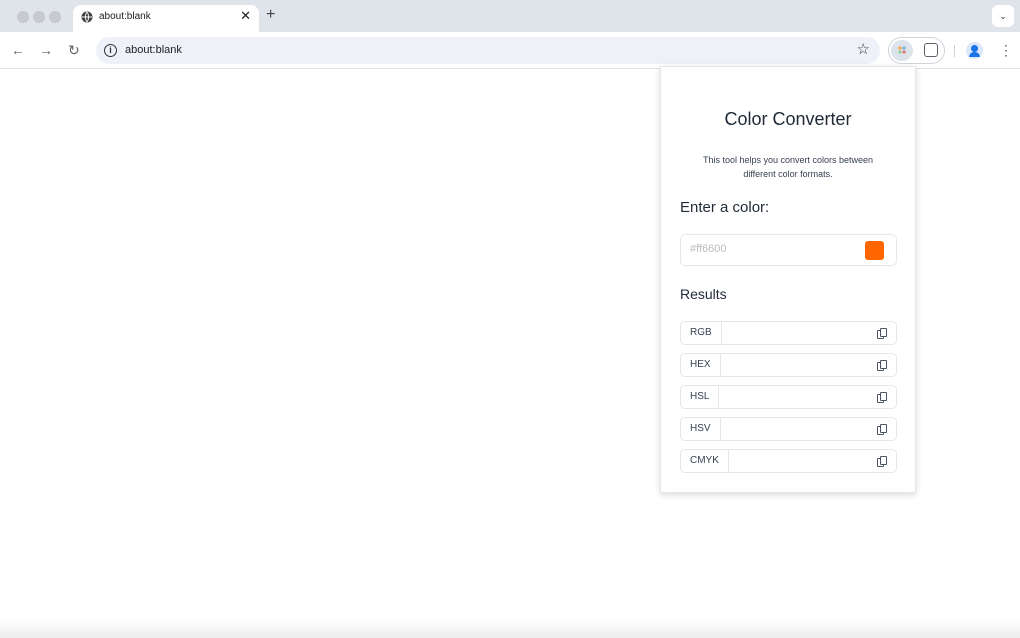 The image size is (1020, 638). What do you see at coordinates (166, 18) in the screenshot?
I see `browser-tab: about:blank ✕` at bounding box center [166, 18].